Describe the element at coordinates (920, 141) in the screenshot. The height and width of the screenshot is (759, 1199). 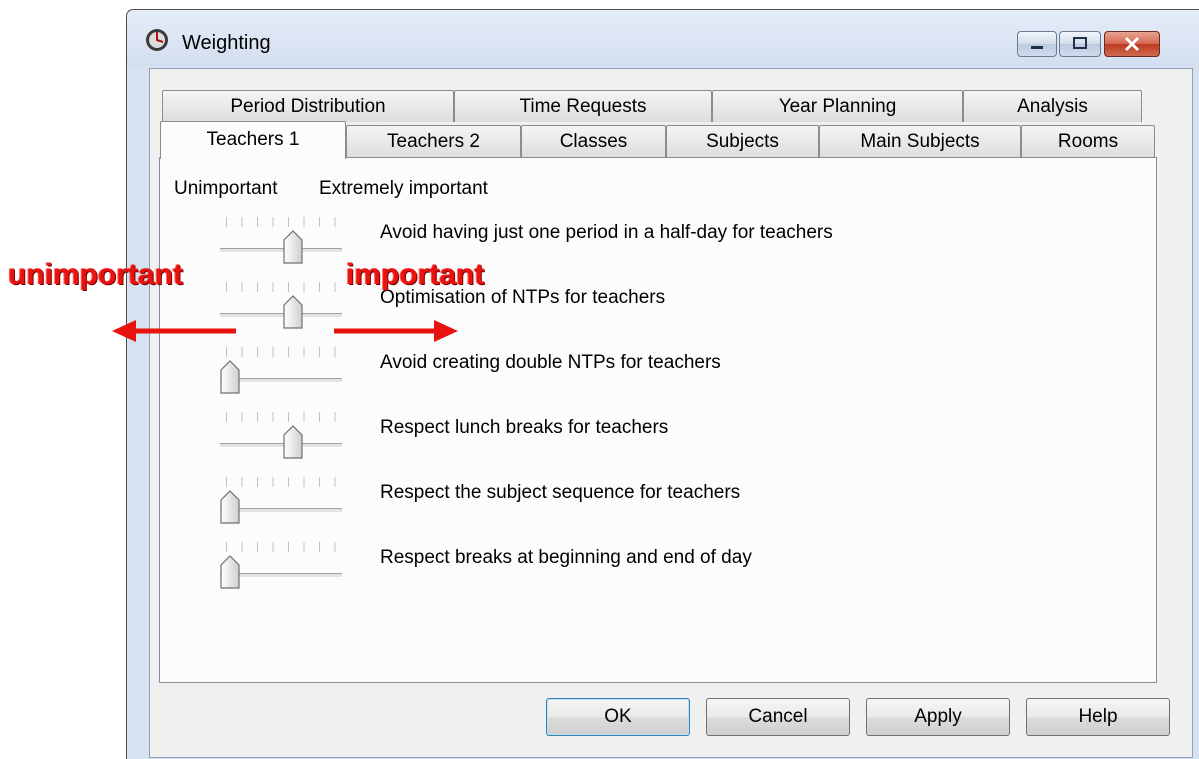
I see `tab-main-subjects: Main Subjects` at that location.